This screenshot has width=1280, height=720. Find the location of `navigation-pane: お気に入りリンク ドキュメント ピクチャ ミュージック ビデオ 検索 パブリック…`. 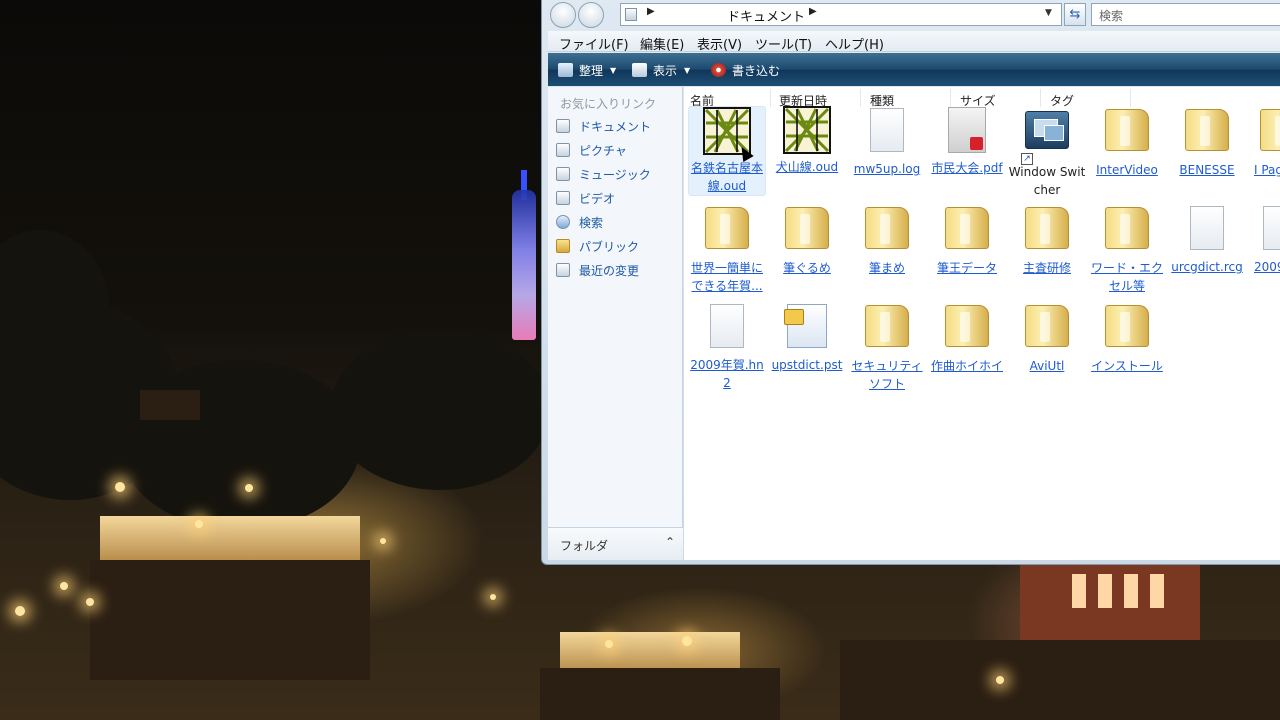

navigation-pane: お気に入りリンク ドキュメント ピクチャ ミュージック ビデオ 検索 パブリック… is located at coordinates (615, 323).